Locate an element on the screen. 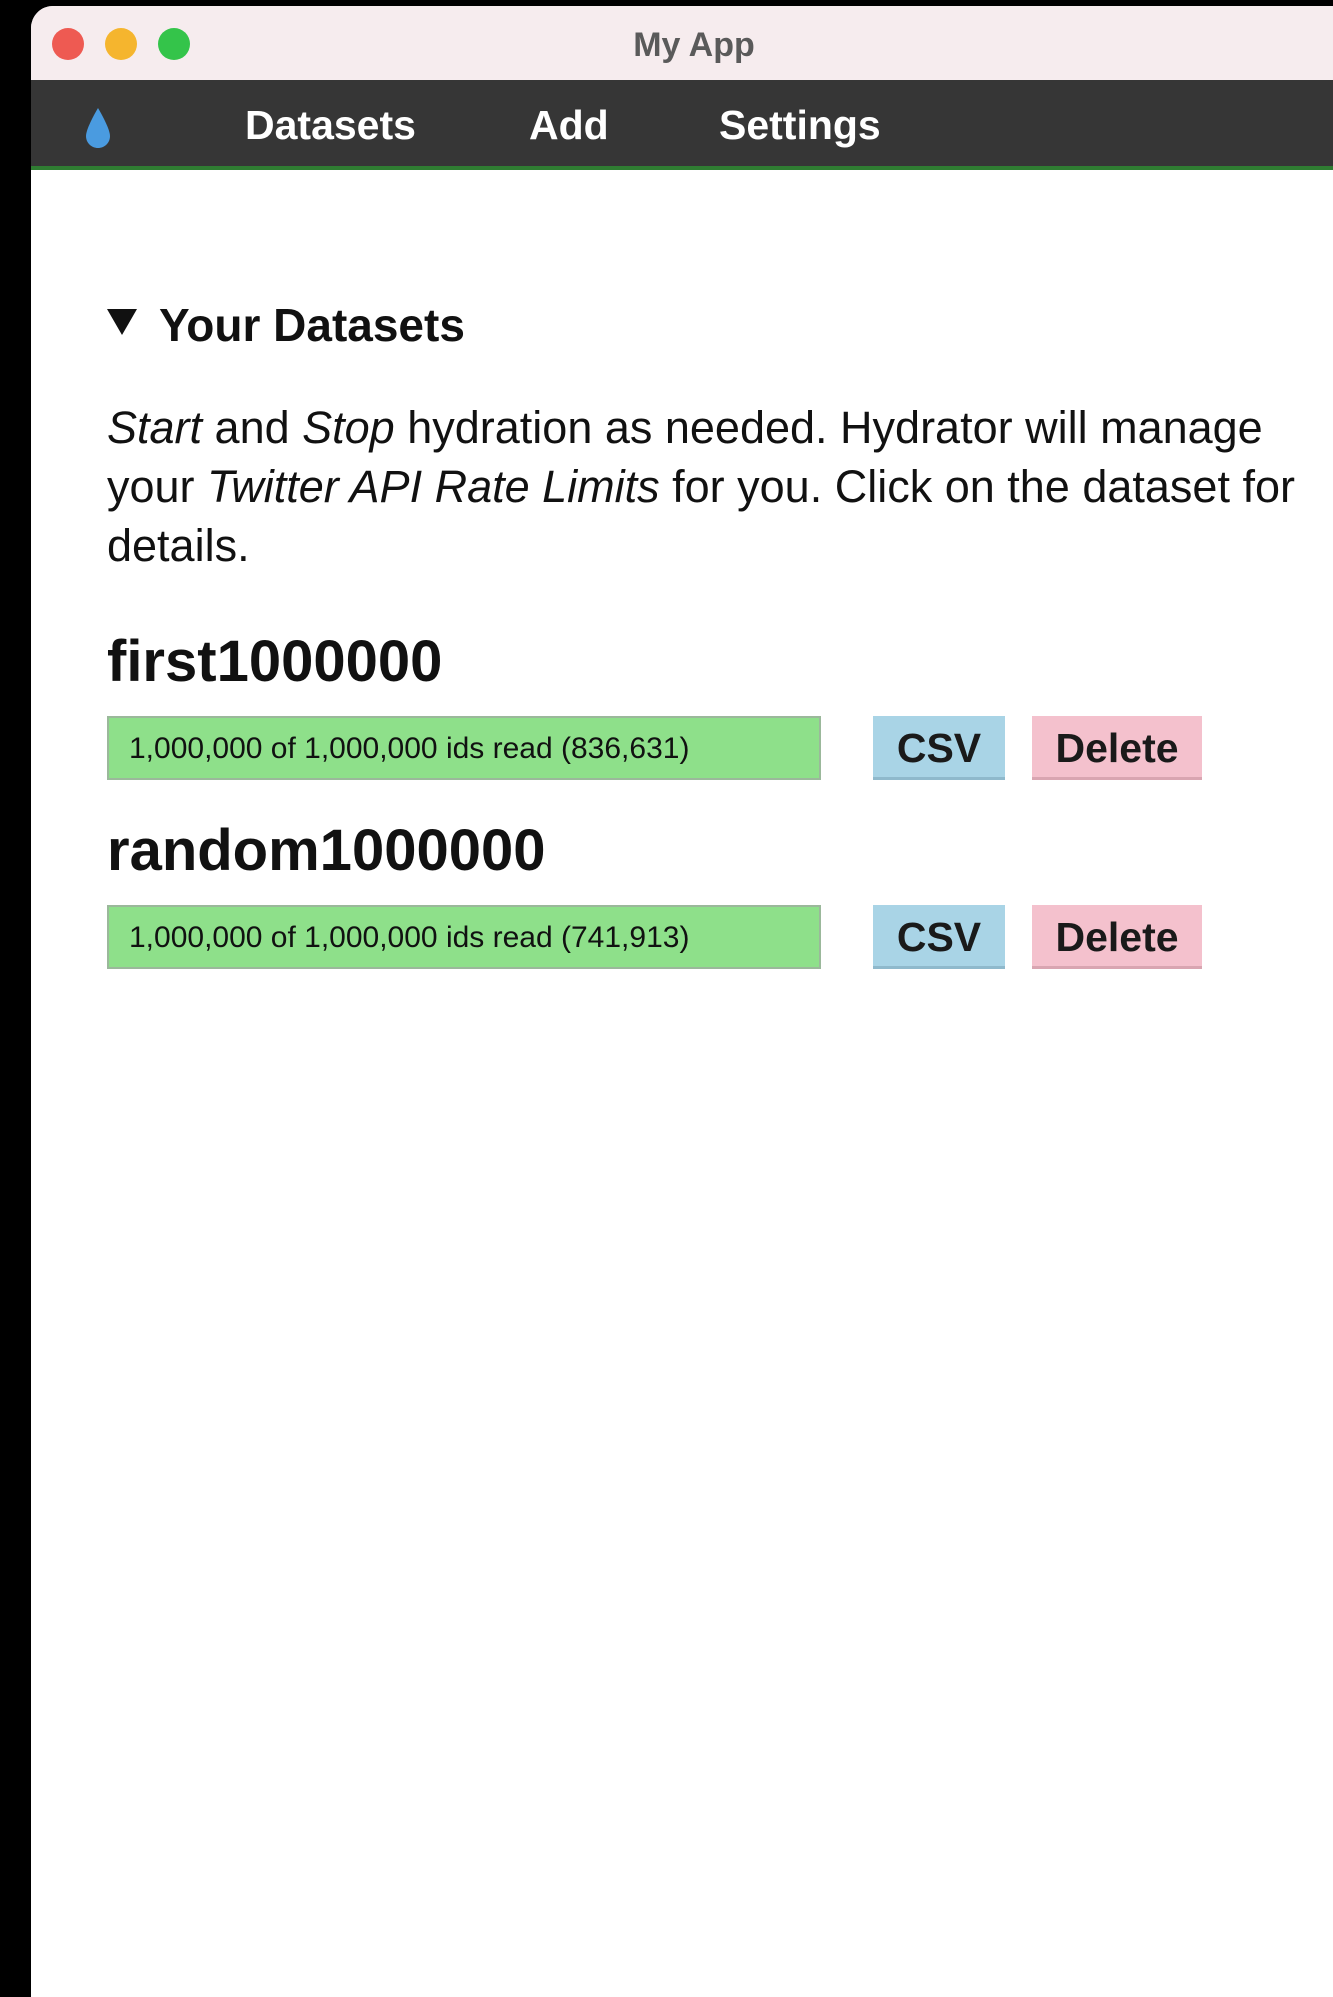 The image size is (1333, 1997). disclosure-triangle-down-icon is located at coordinates (122, 322).